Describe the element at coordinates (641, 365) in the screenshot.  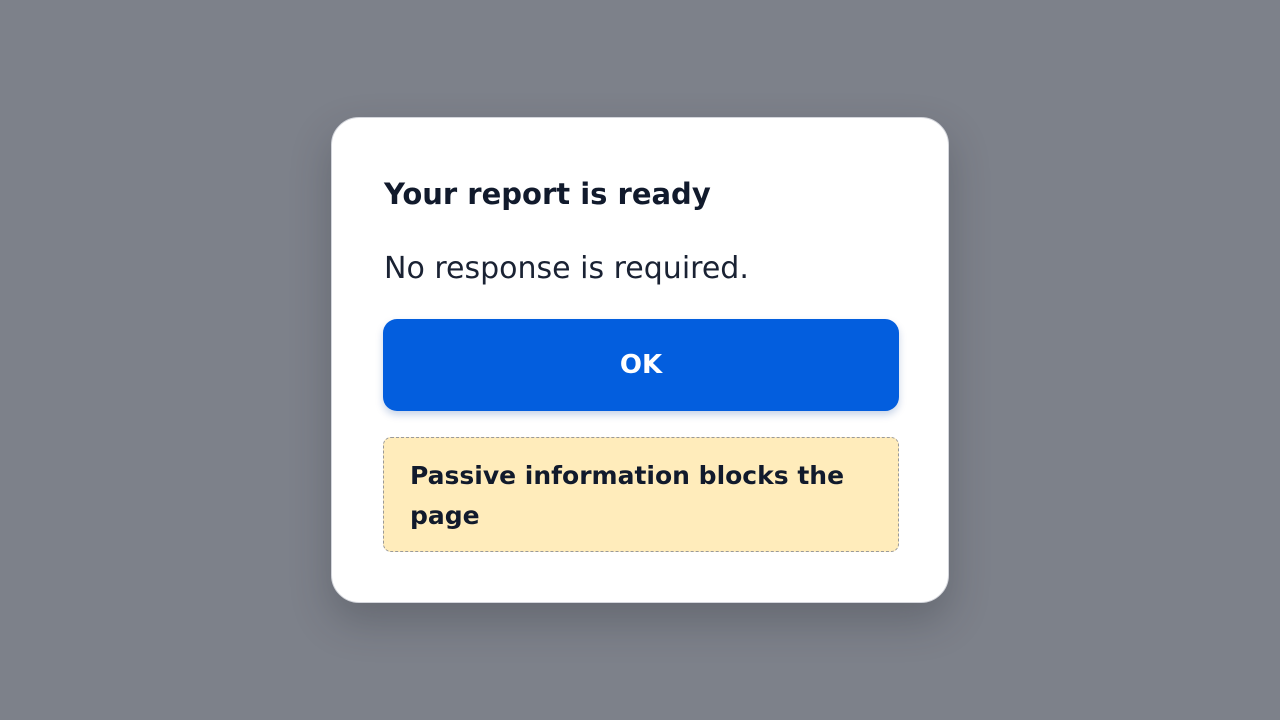
I see `ok-button: OK` at that location.